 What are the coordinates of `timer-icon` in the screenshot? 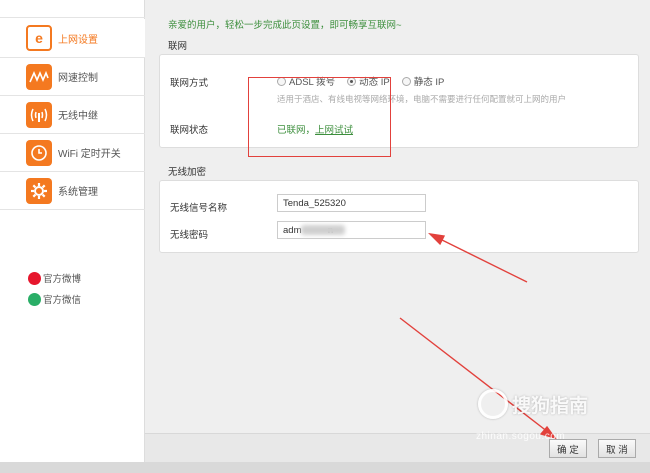 It's located at (39, 152).